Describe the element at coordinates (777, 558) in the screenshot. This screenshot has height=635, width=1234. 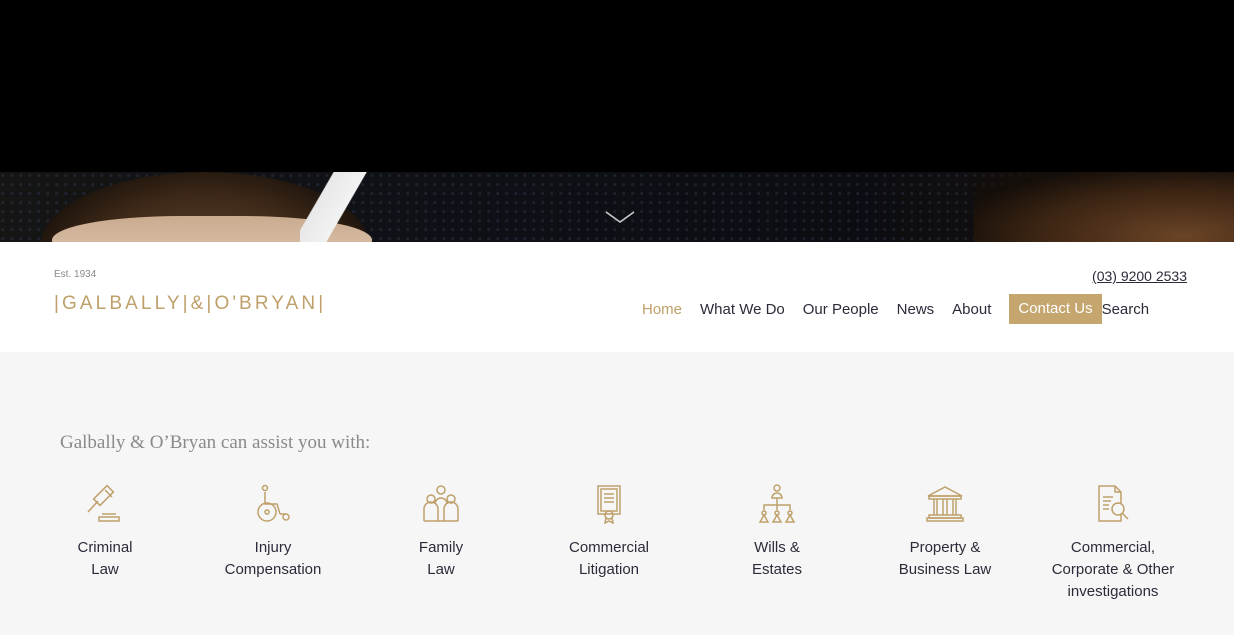
I see `service-label: Wills & Estates` at that location.